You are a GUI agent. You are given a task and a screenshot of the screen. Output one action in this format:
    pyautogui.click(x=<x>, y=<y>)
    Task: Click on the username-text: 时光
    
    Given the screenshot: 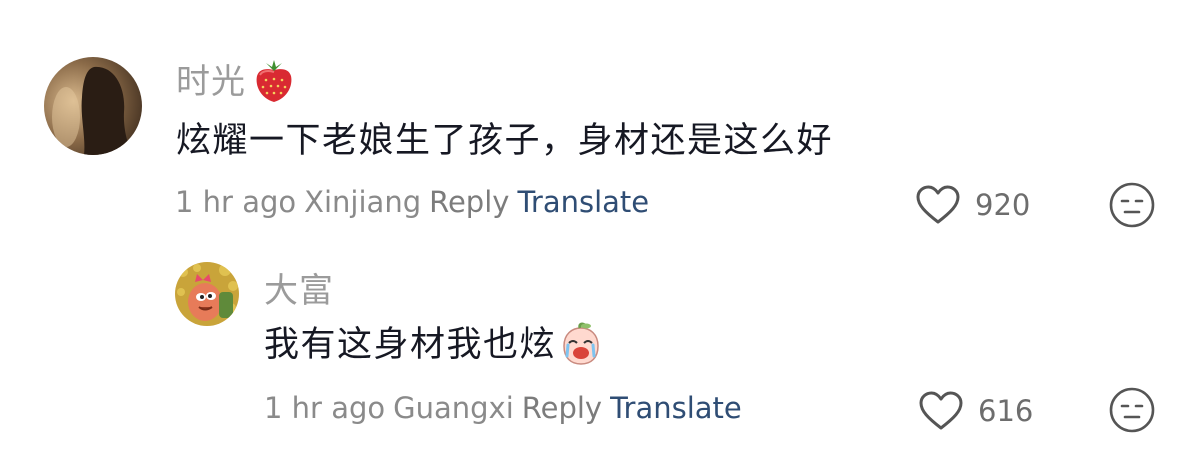 What is the action you would take?
    pyautogui.click(x=211, y=82)
    